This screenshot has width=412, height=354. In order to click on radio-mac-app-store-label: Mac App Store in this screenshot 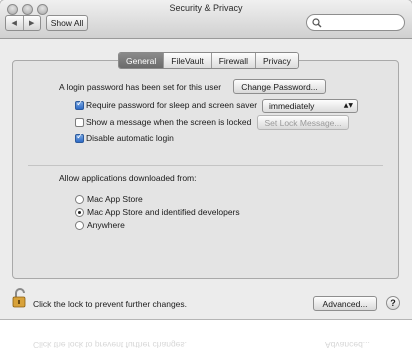, I will do `click(115, 199)`.